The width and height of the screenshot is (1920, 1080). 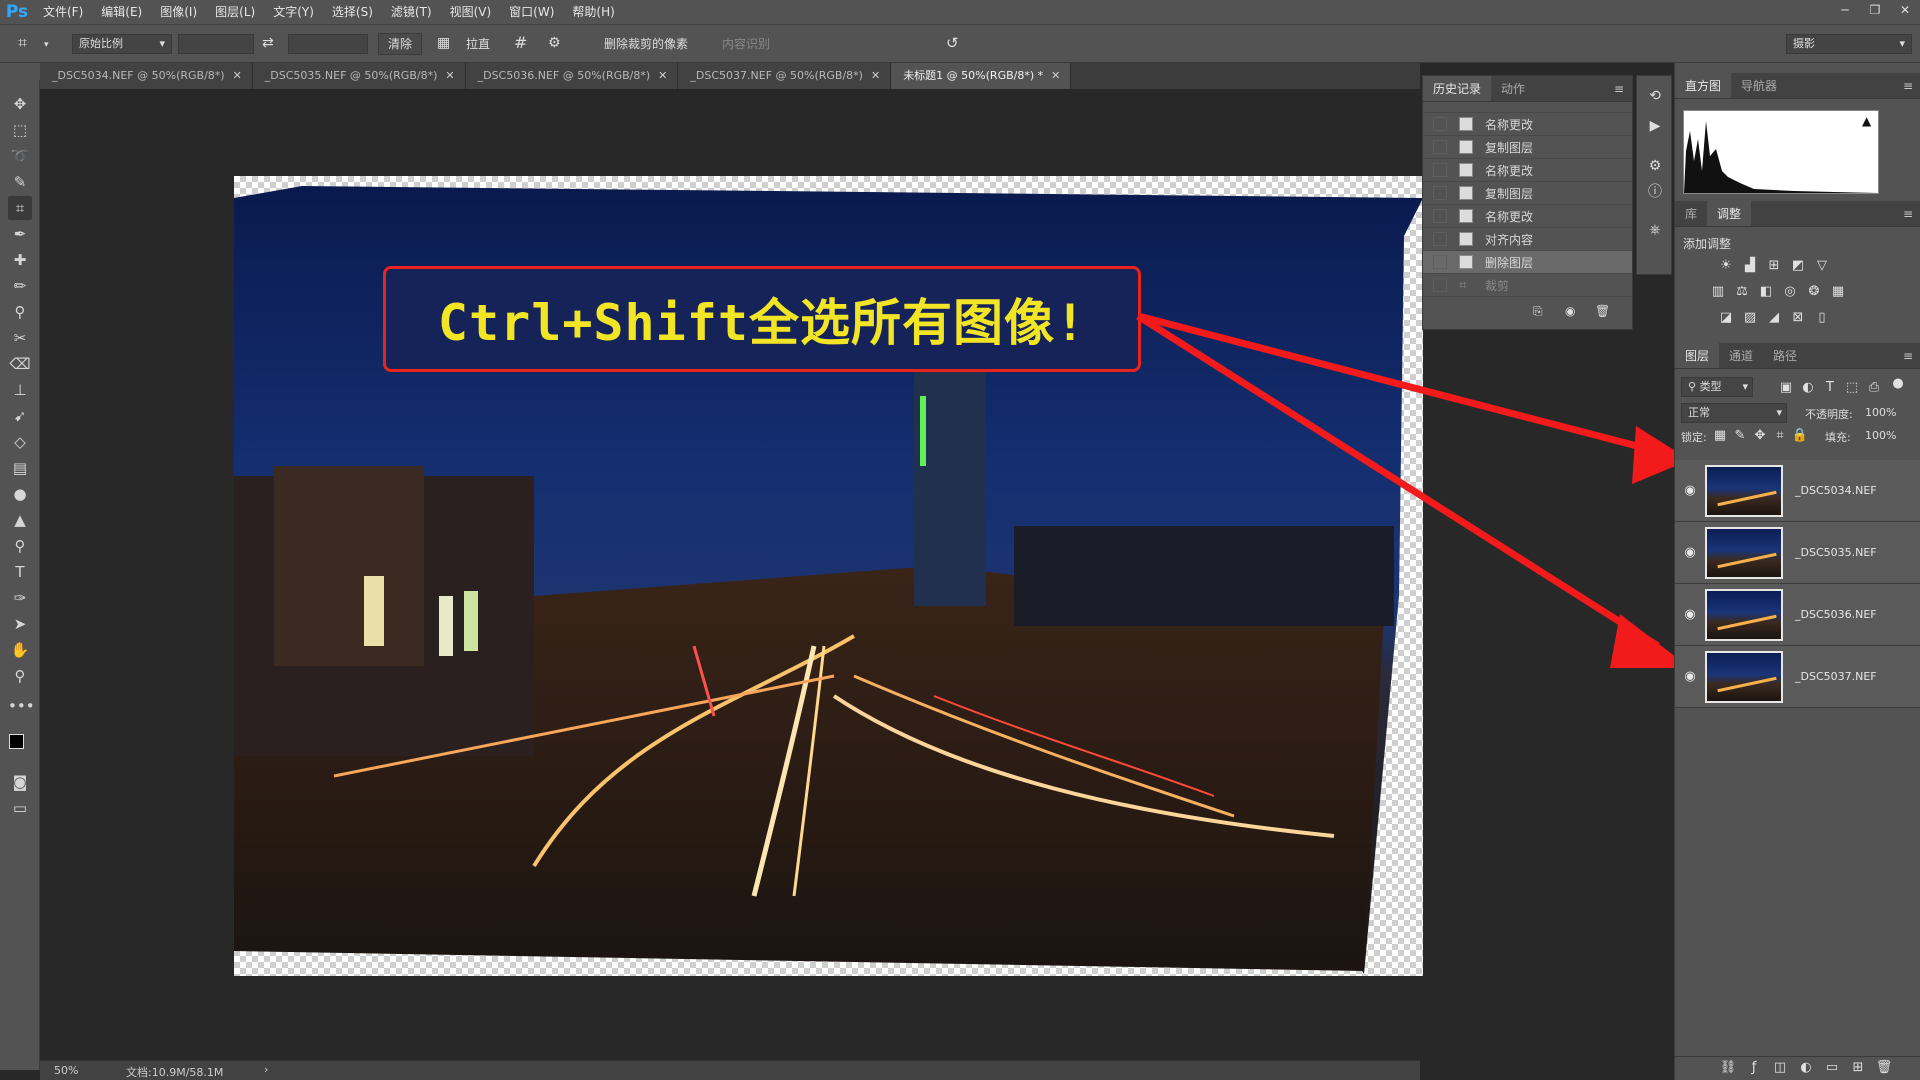 I want to click on new-adjustment-icon: ◐, so click(x=1806, y=1068).